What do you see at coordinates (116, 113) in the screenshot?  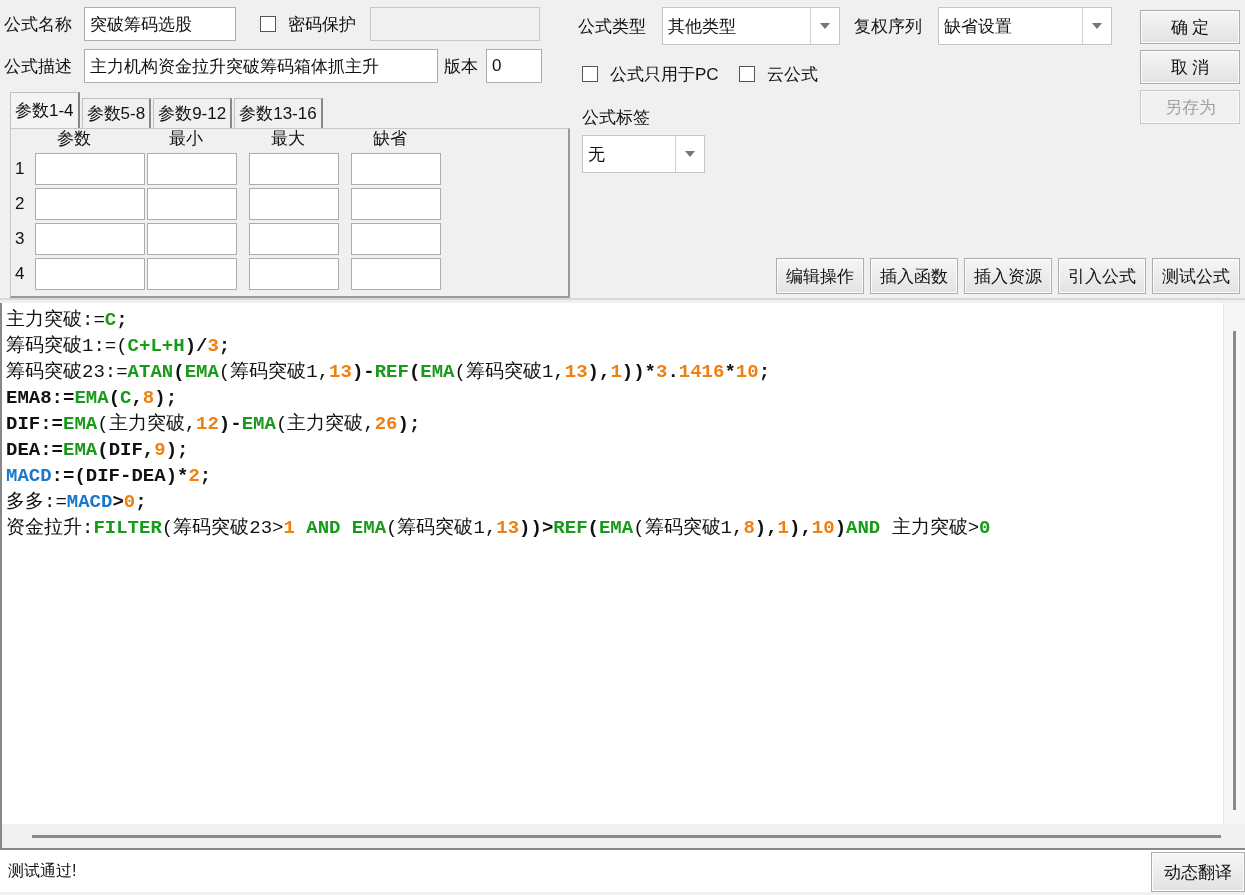 I see `tab: 参数5-8` at bounding box center [116, 113].